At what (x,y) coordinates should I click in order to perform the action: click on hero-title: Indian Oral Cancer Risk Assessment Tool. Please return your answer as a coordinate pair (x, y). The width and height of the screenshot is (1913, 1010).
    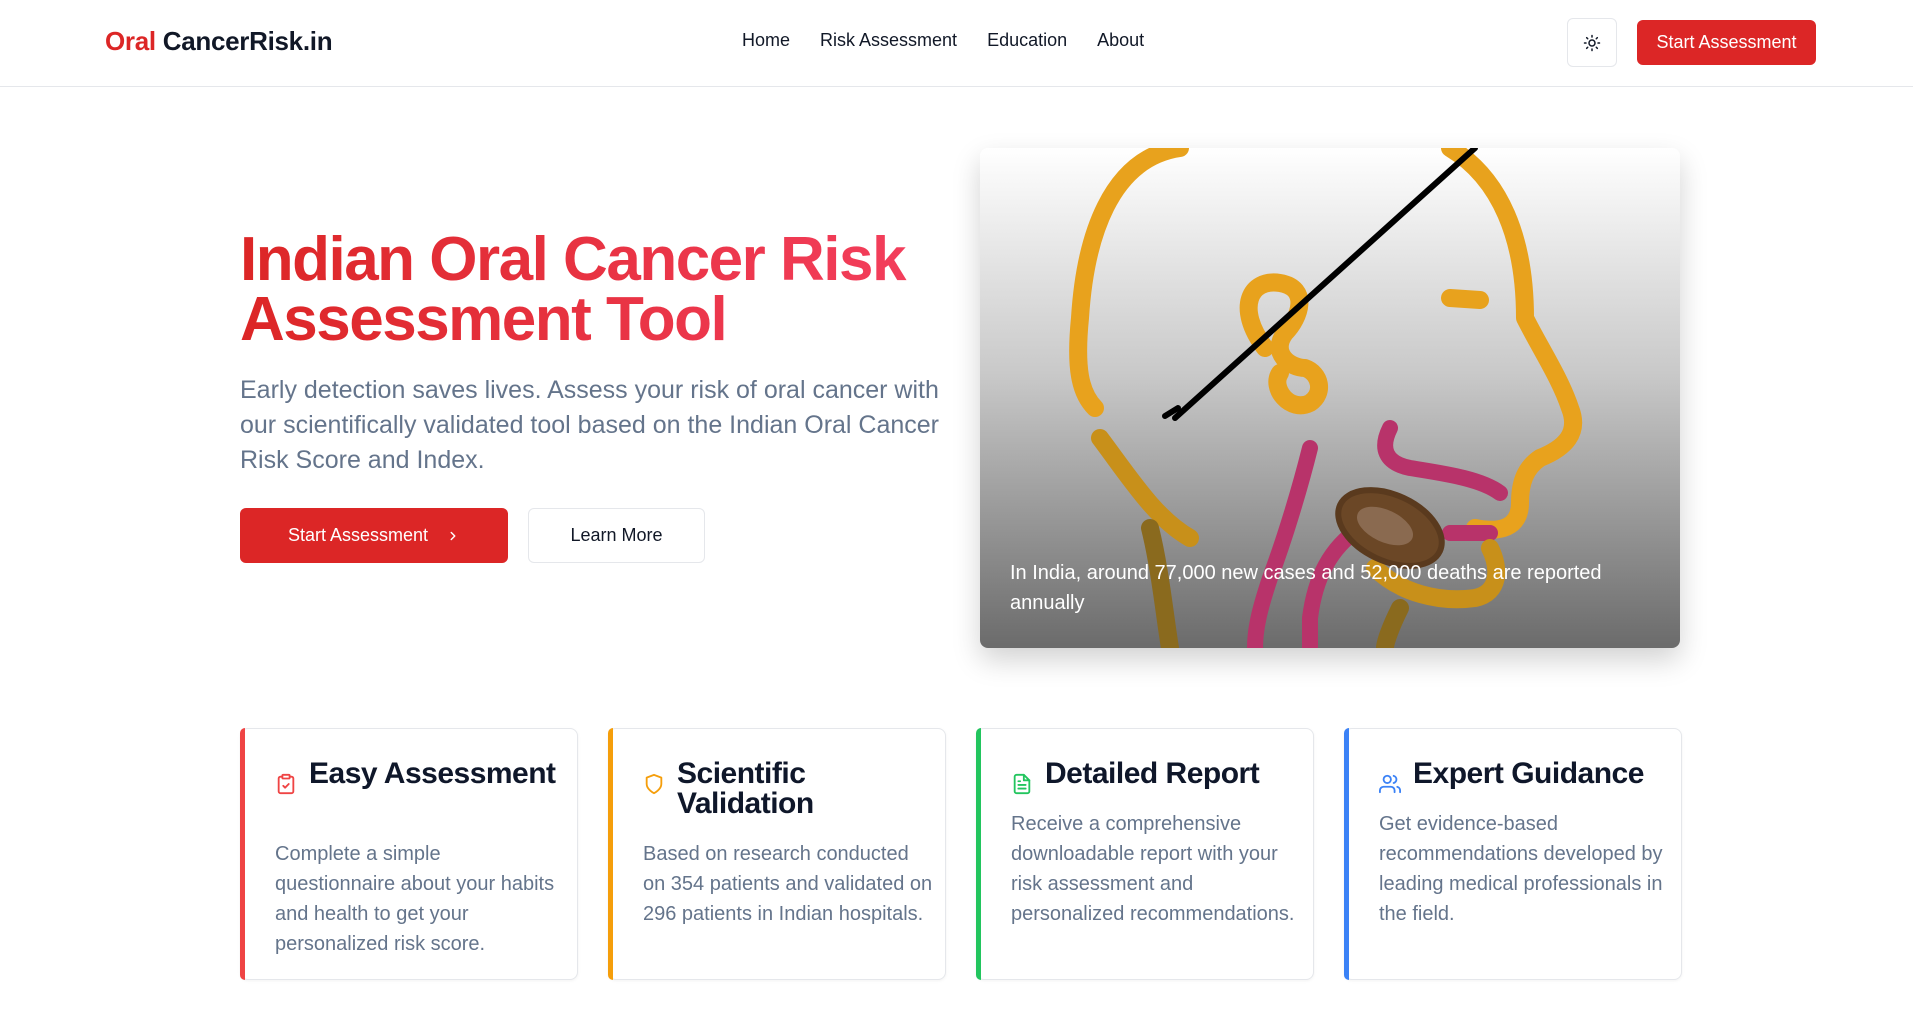
    Looking at the image, I should click on (590, 290).